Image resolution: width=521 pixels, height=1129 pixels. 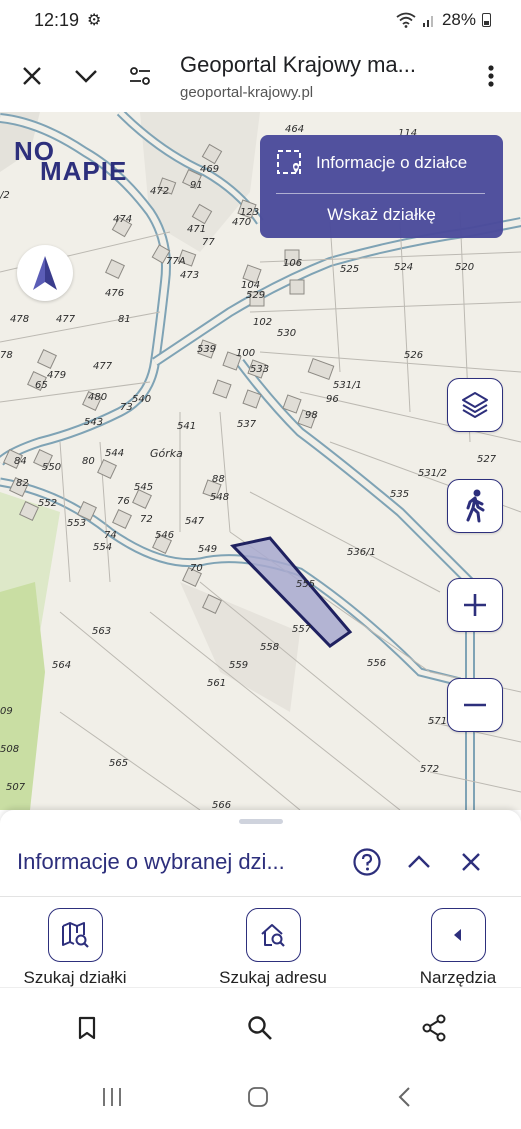 I want to click on layers-icon, so click(x=475, y=405).